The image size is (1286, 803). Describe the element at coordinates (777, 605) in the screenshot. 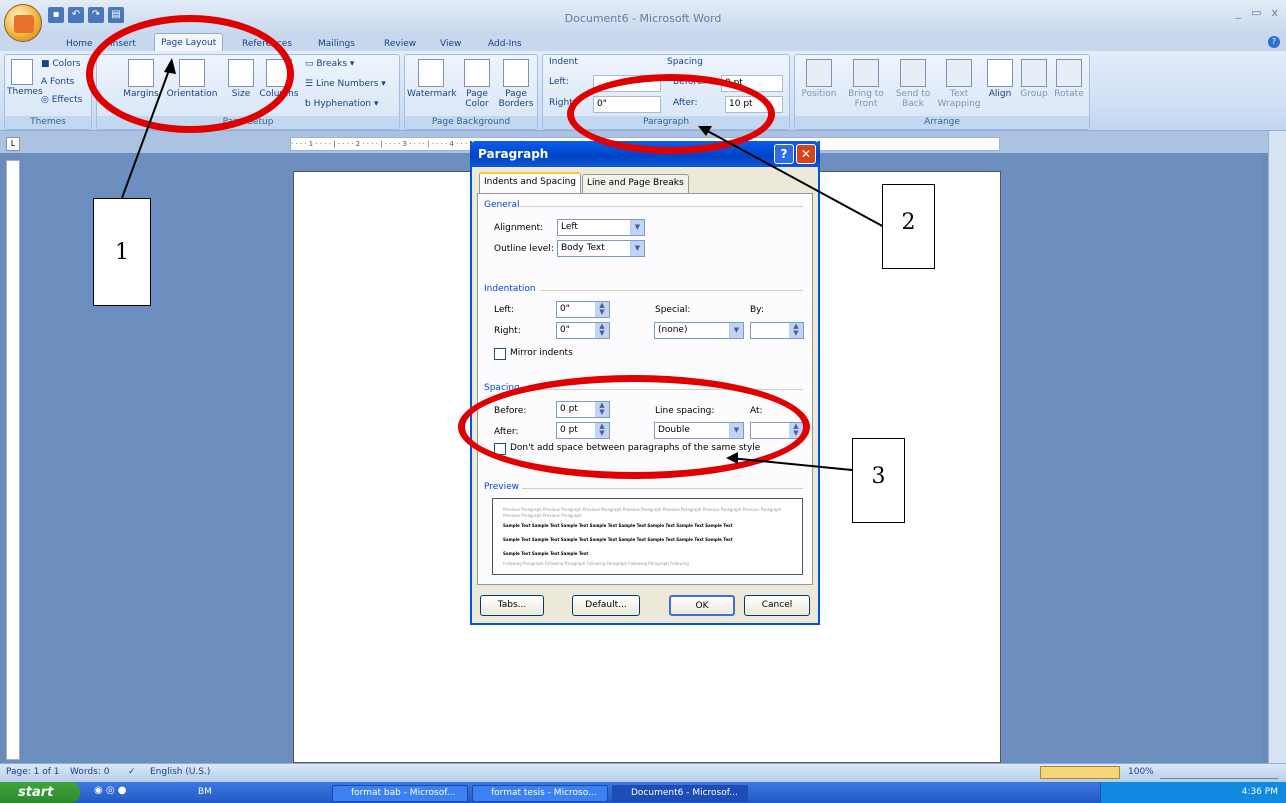

I see `cancel-button: Cancel` at that location.